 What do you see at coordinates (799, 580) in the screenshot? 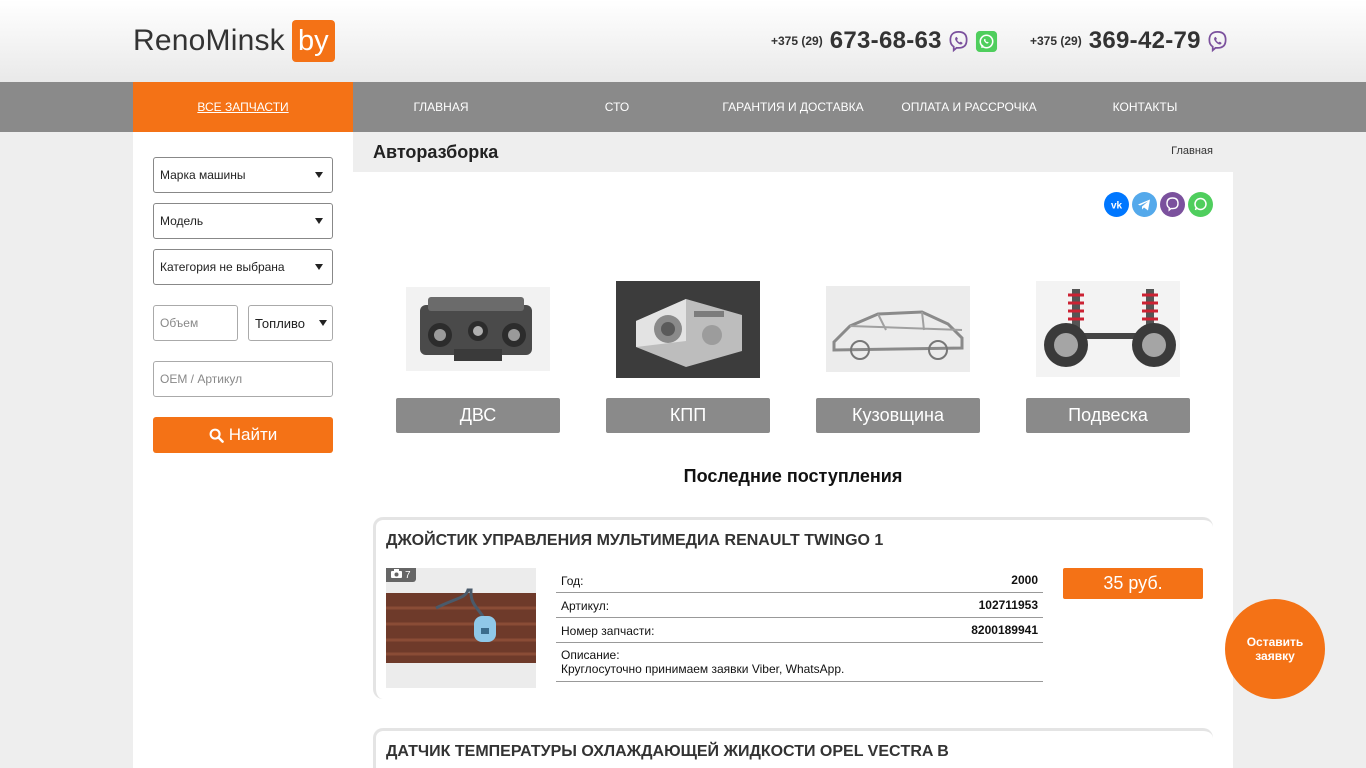
I see `spec-row-year: Год: 2000` at bounding box center [799, 580].